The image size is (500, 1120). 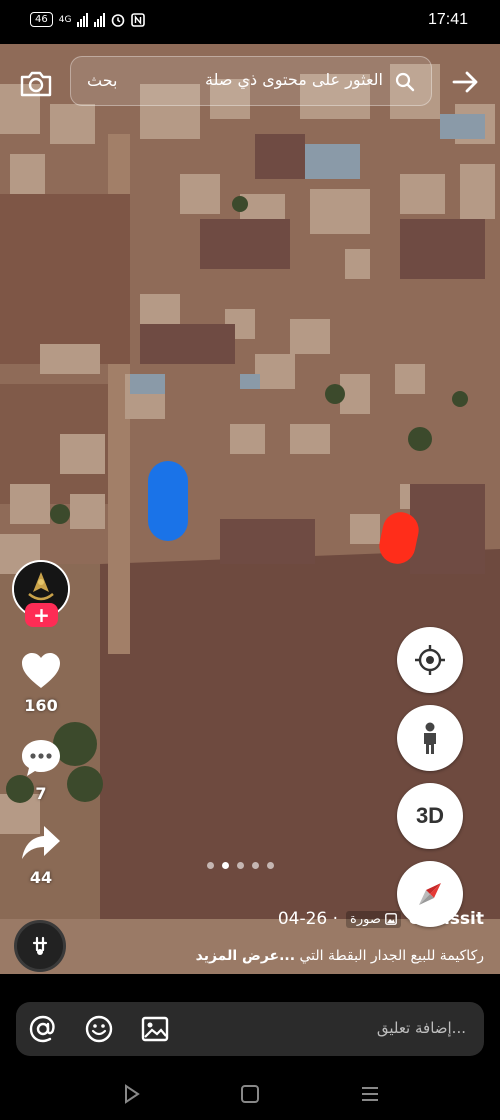 I want to click on like-button: 160, so click(x=41, y=683).